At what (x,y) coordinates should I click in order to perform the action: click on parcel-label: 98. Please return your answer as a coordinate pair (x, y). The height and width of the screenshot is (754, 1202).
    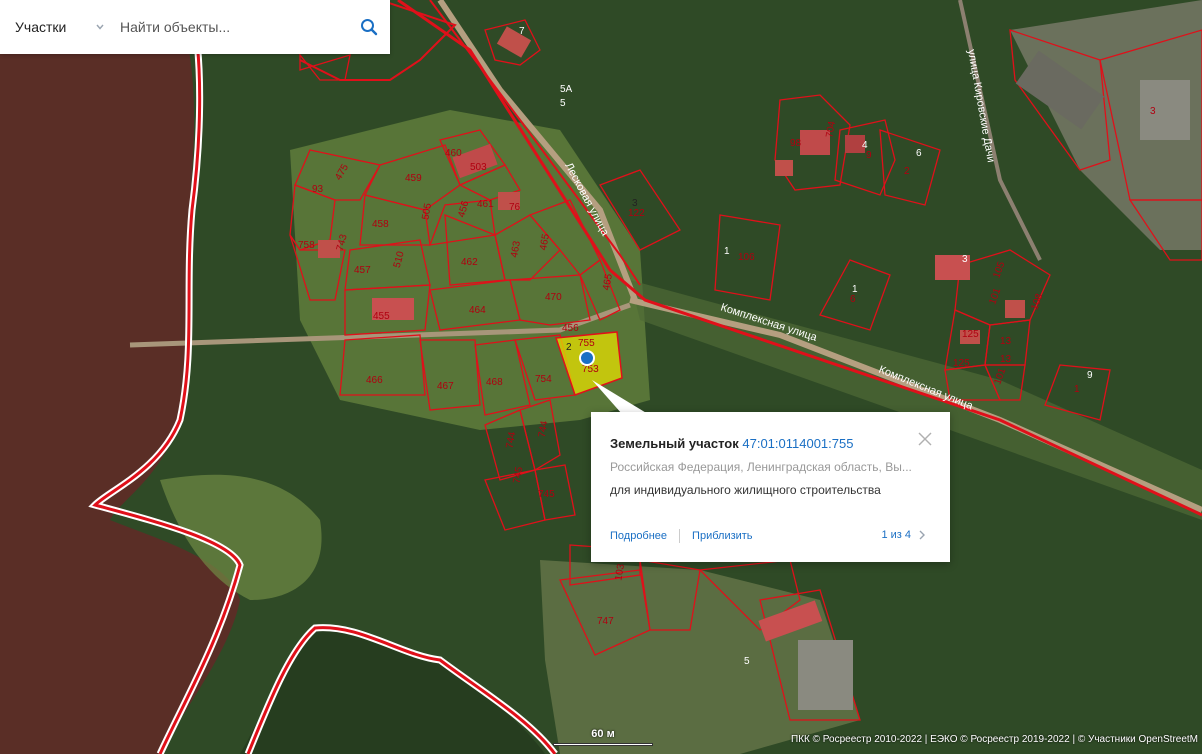
    Looking at the image, I should click on (796, 143).